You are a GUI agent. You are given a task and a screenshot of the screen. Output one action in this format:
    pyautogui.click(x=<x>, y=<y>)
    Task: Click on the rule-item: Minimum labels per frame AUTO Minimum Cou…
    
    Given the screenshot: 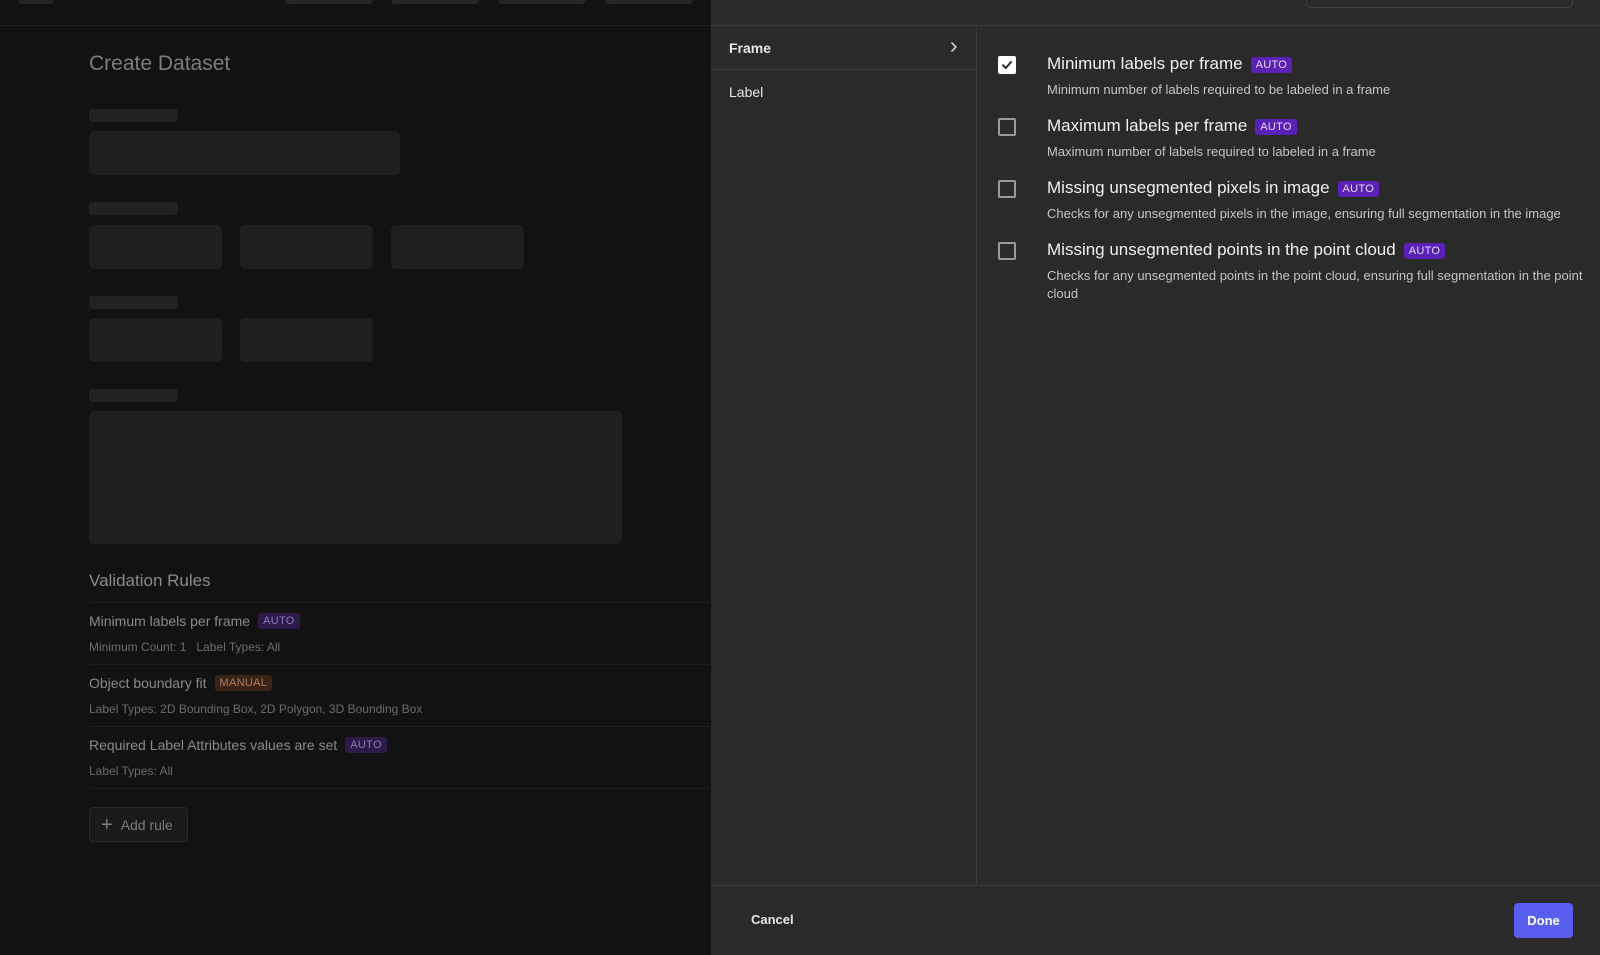 What is the action you would take?
    pyautogui.click(x=194, y=633)
    